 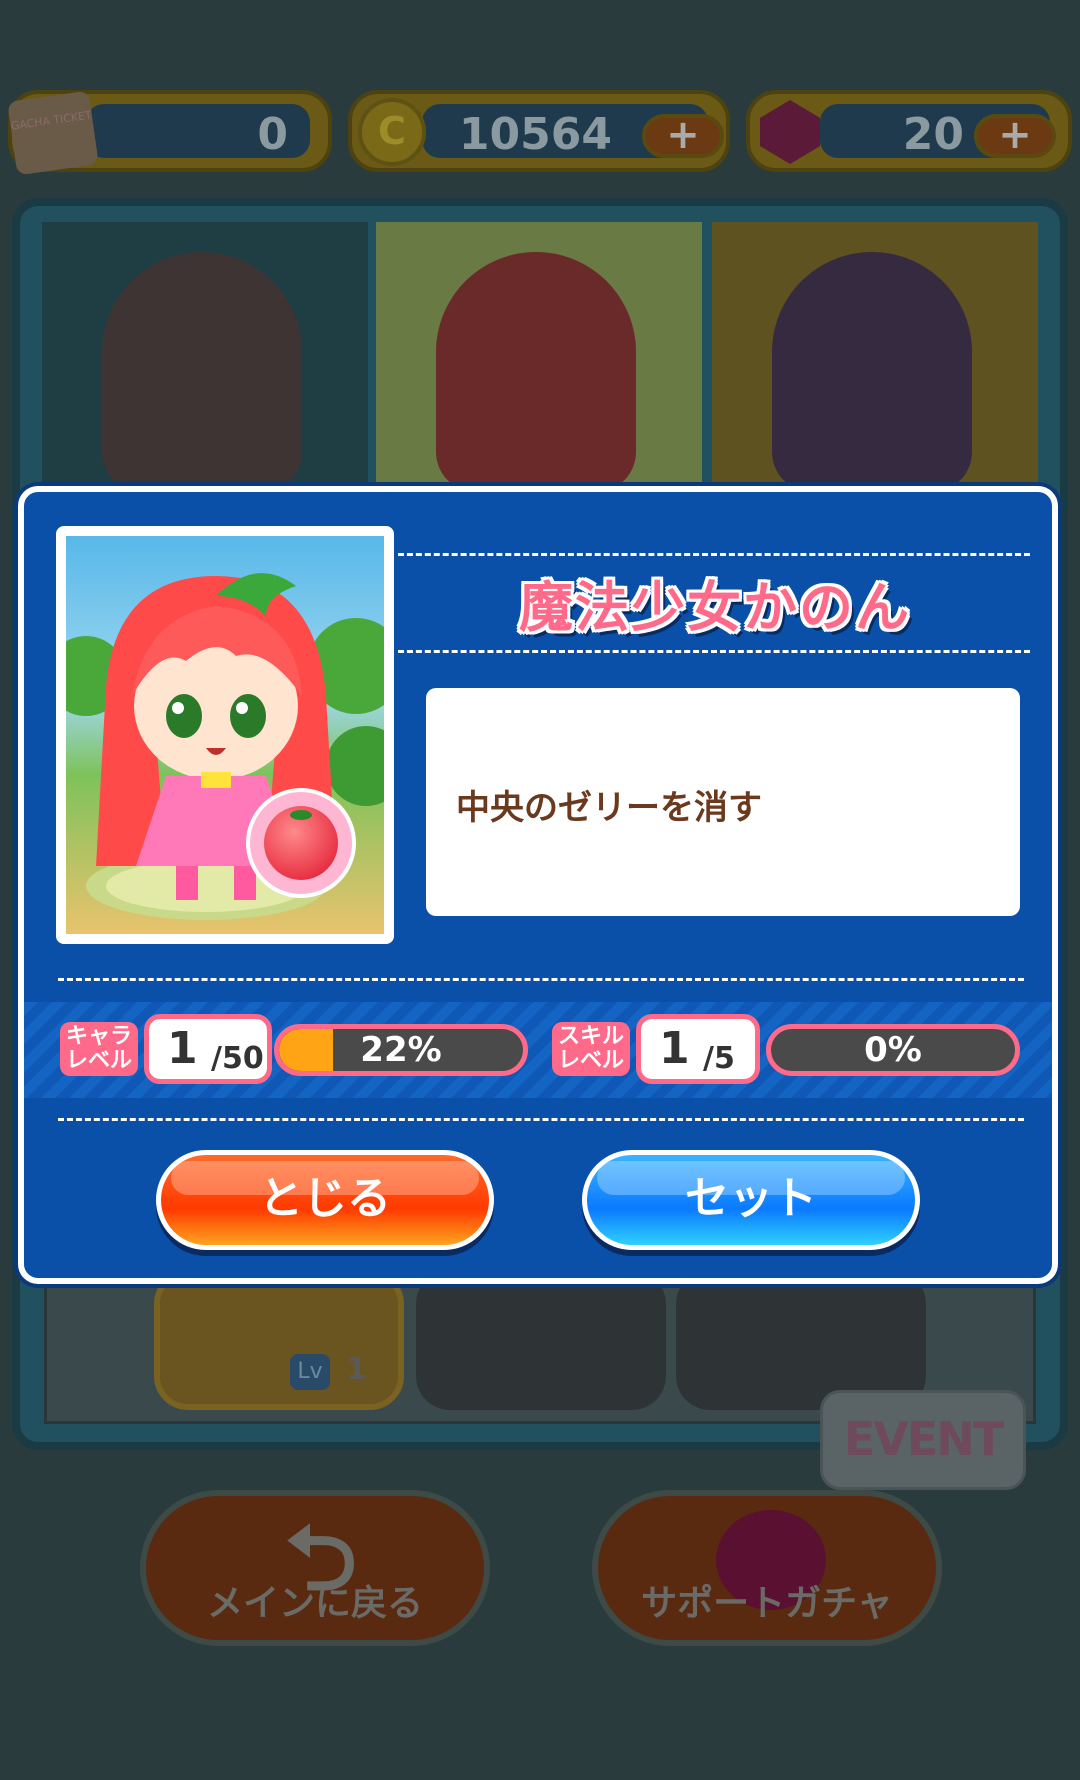 I want to click on skill-level-progress-bar: 0%, so click(x=893, y=1050).